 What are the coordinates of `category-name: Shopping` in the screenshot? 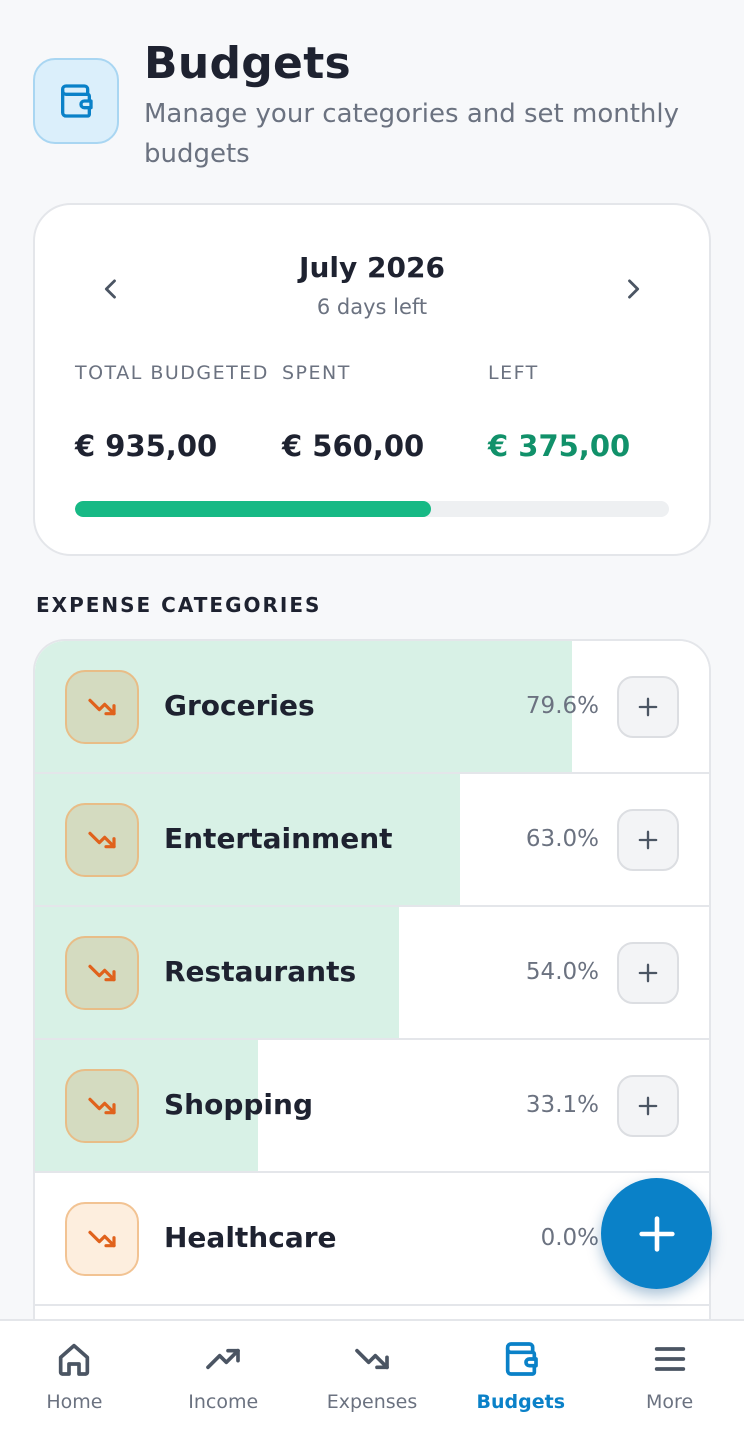 It's located at (238, 1104).